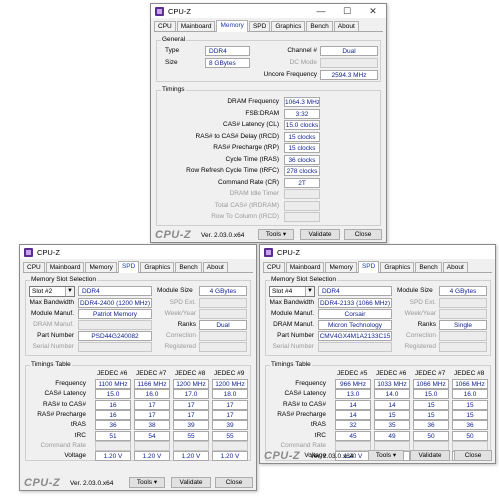 Image resolution: width=499 pixels, height=496 pixels. What do you see at coordinates (186, 324) in the screenshot?
I see `ranks-label: Ranks` at bounding box center [186, 324].